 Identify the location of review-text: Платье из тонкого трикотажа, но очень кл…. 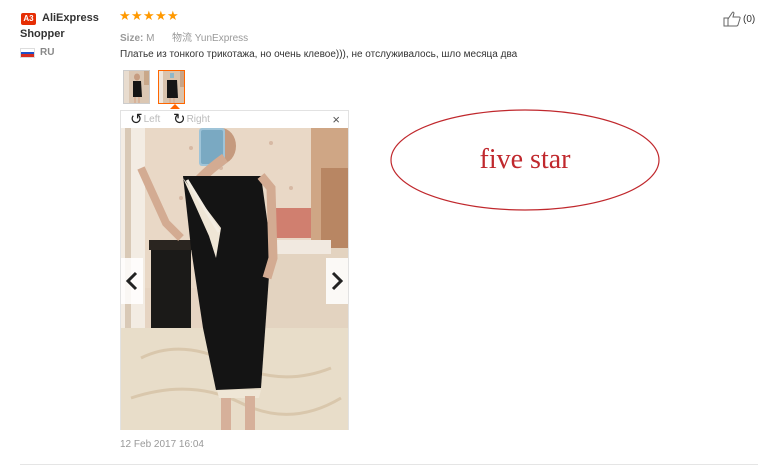
(319, 54).